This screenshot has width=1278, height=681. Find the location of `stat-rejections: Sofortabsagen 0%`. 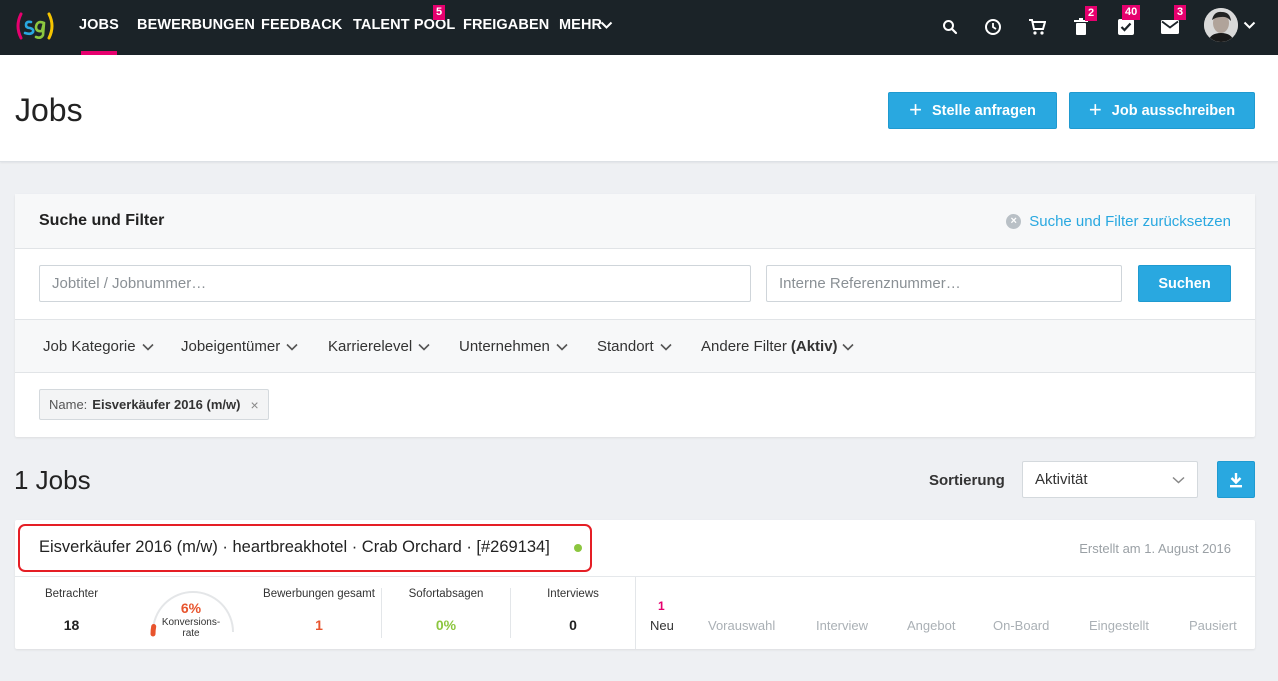

stat-rejections: Sofortabsagen 0% is located at coordinates (446, 610).